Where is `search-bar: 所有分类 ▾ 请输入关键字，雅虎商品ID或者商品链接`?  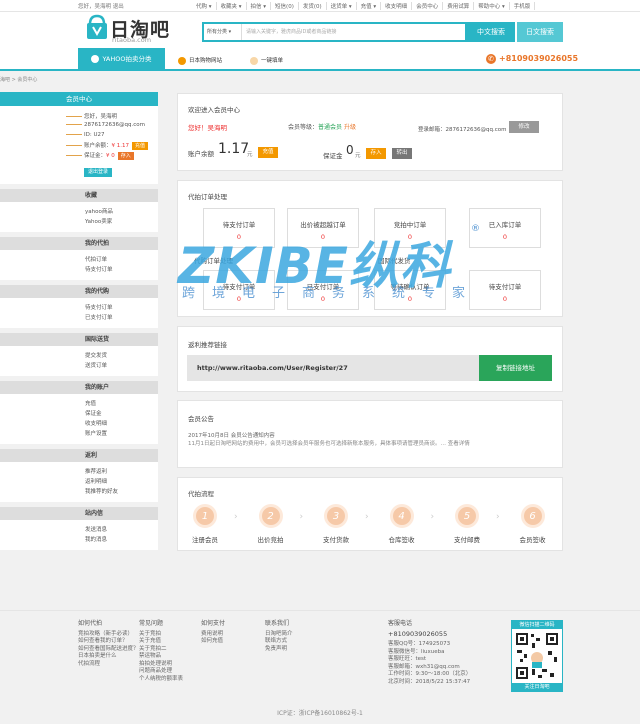 search-bar: 所有分类 ▾ 请输入关键字，雅虎商品ID或者商品链接 is located at coordinates (334, 32).